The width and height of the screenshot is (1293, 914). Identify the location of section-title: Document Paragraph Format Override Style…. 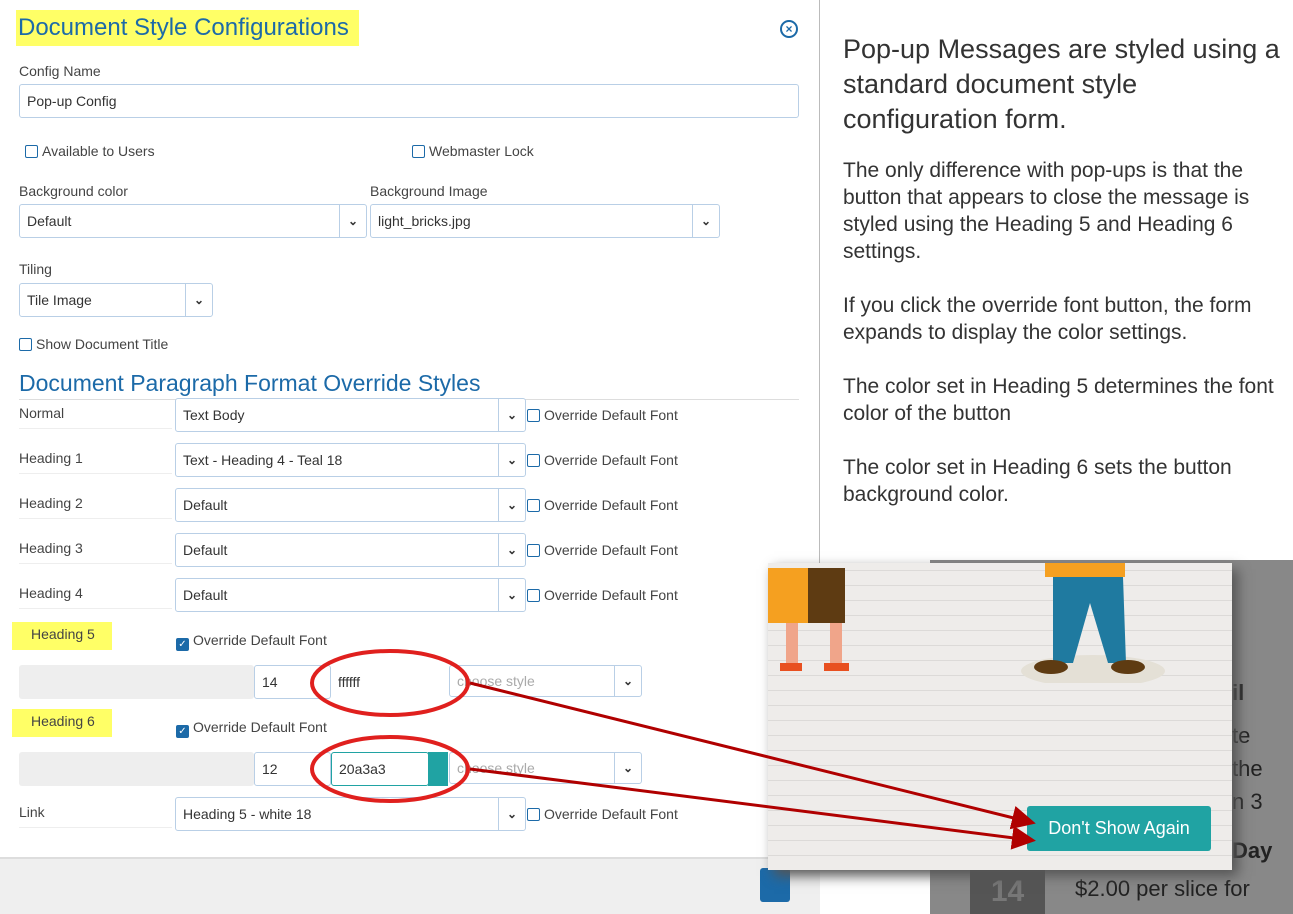
(409, 385).